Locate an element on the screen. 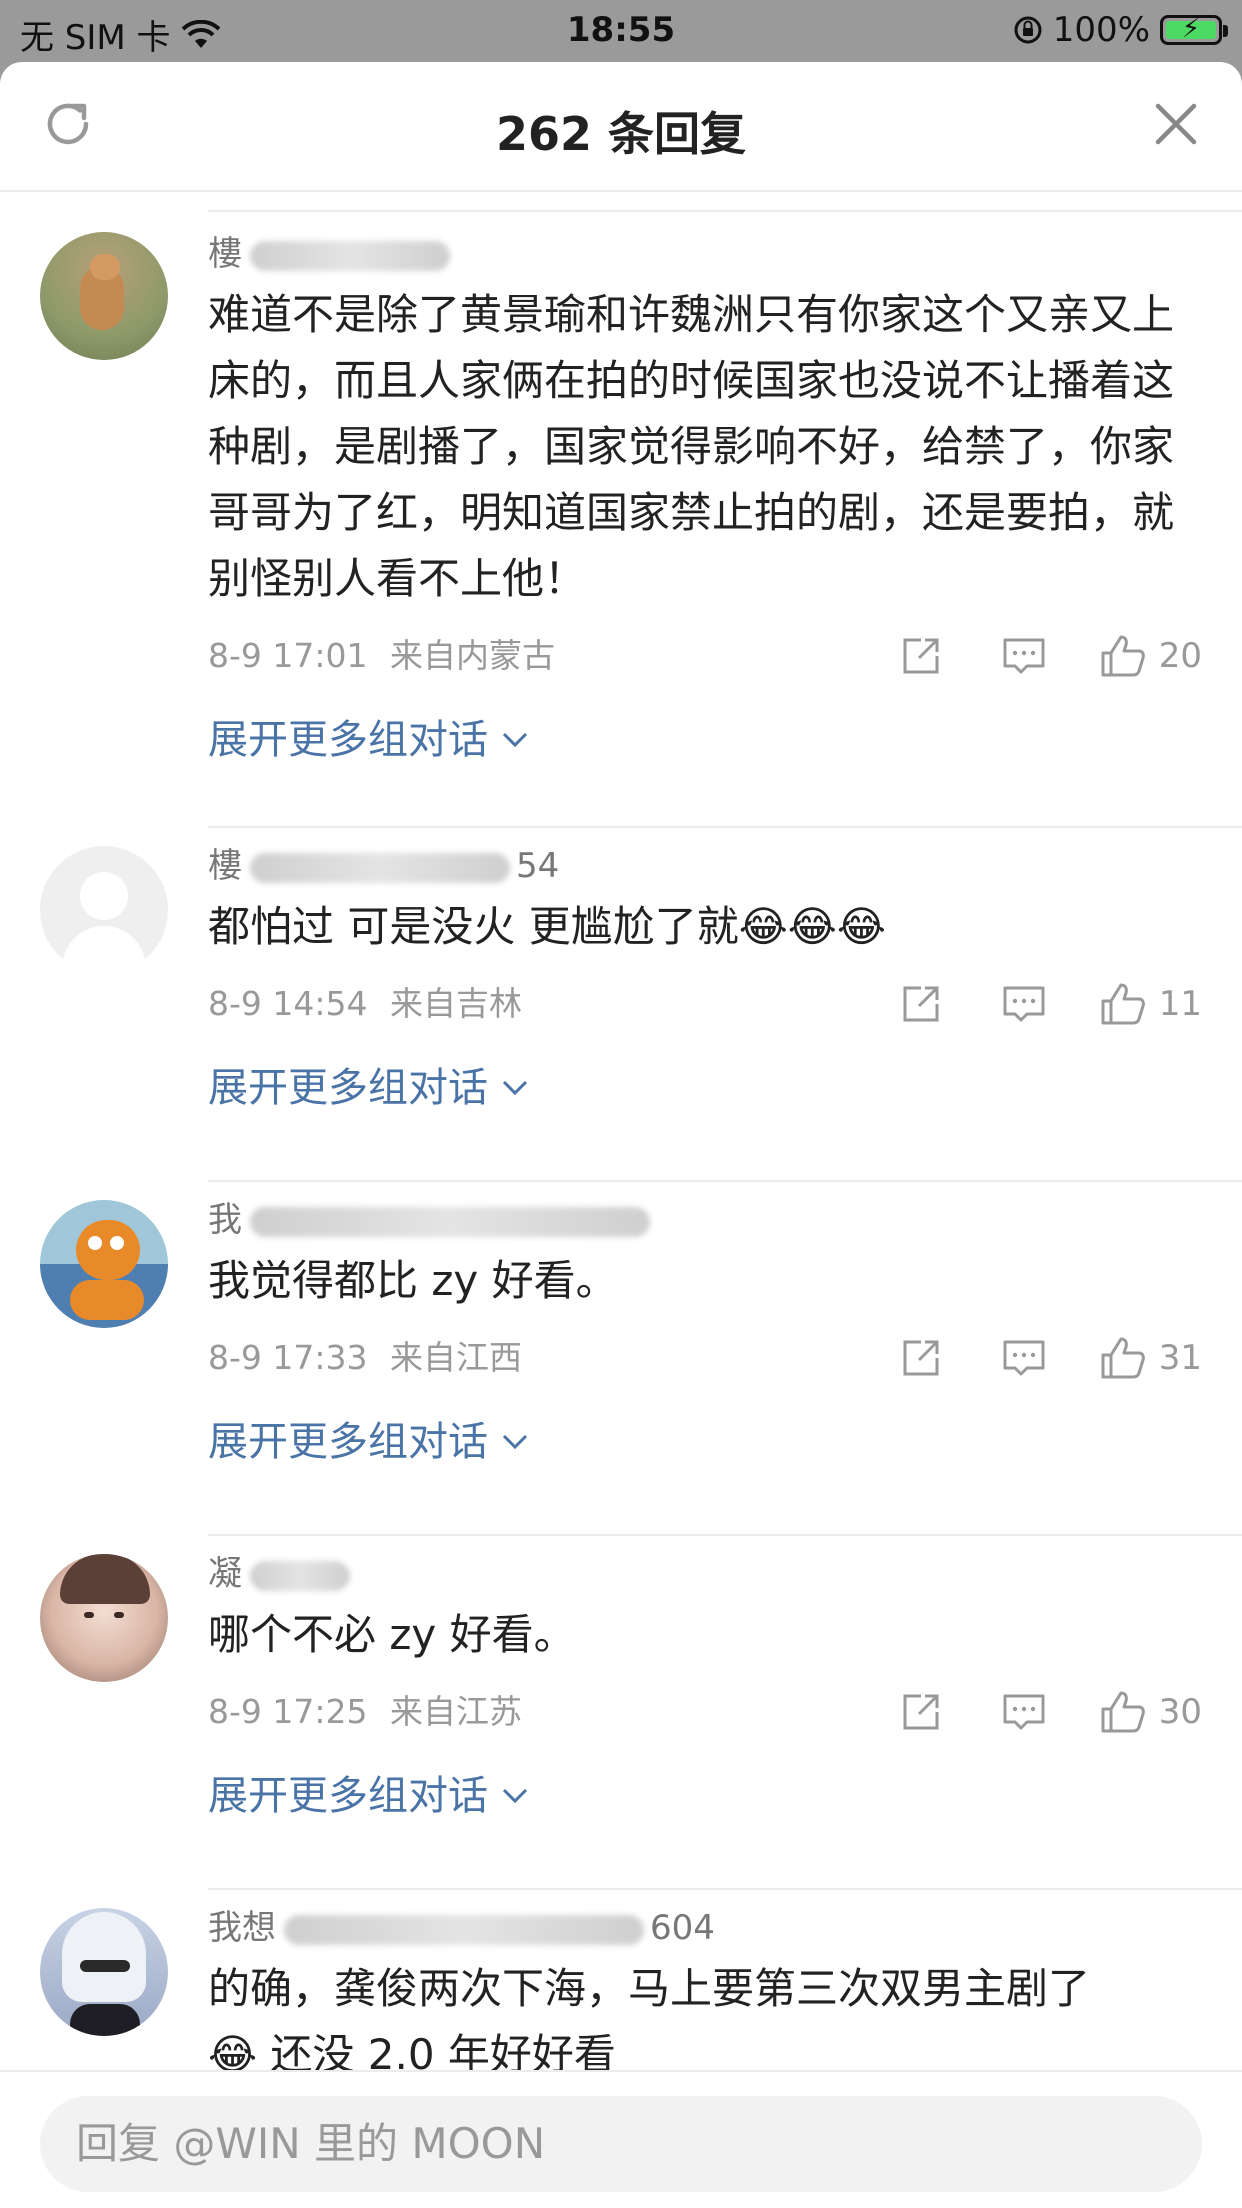 This screenshot has width=1242, height=2208. like-button: 30 is located at coordinates (1150, 1712).